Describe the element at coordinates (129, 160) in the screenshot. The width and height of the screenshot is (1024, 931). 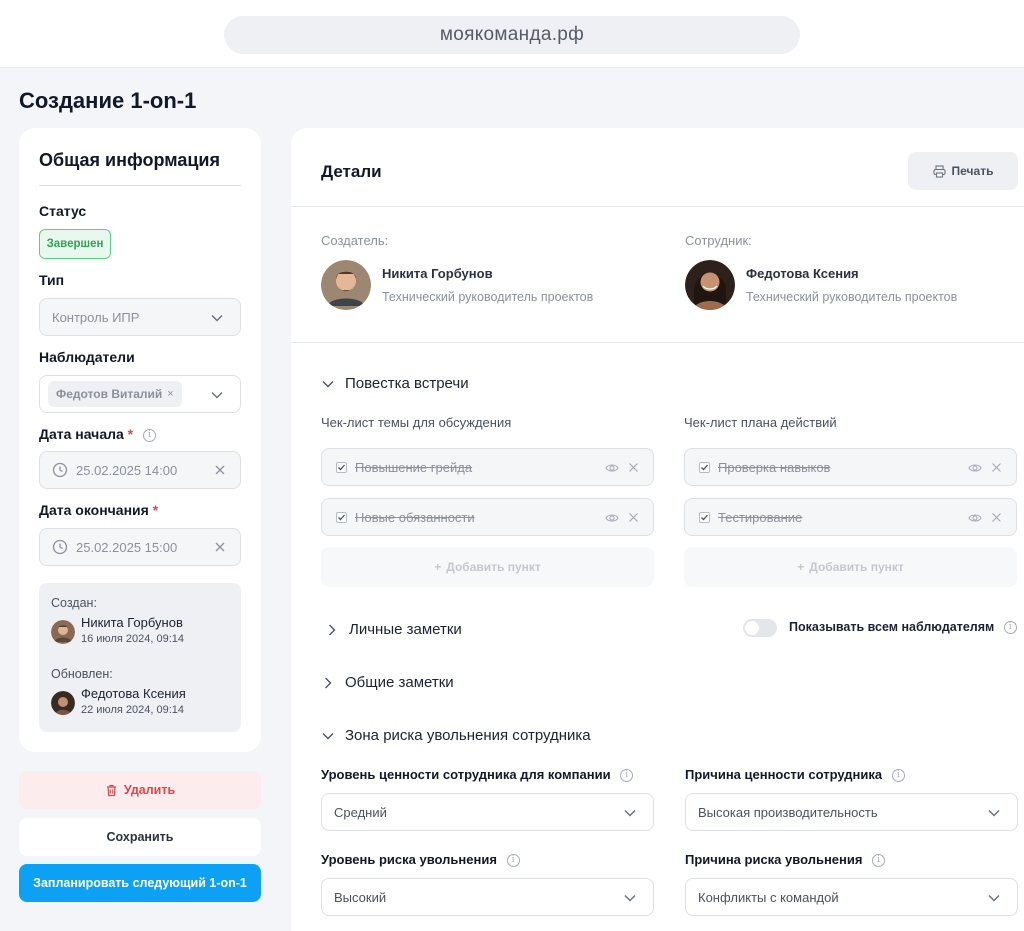
I see `general-info-title: Общая информация` at that location.